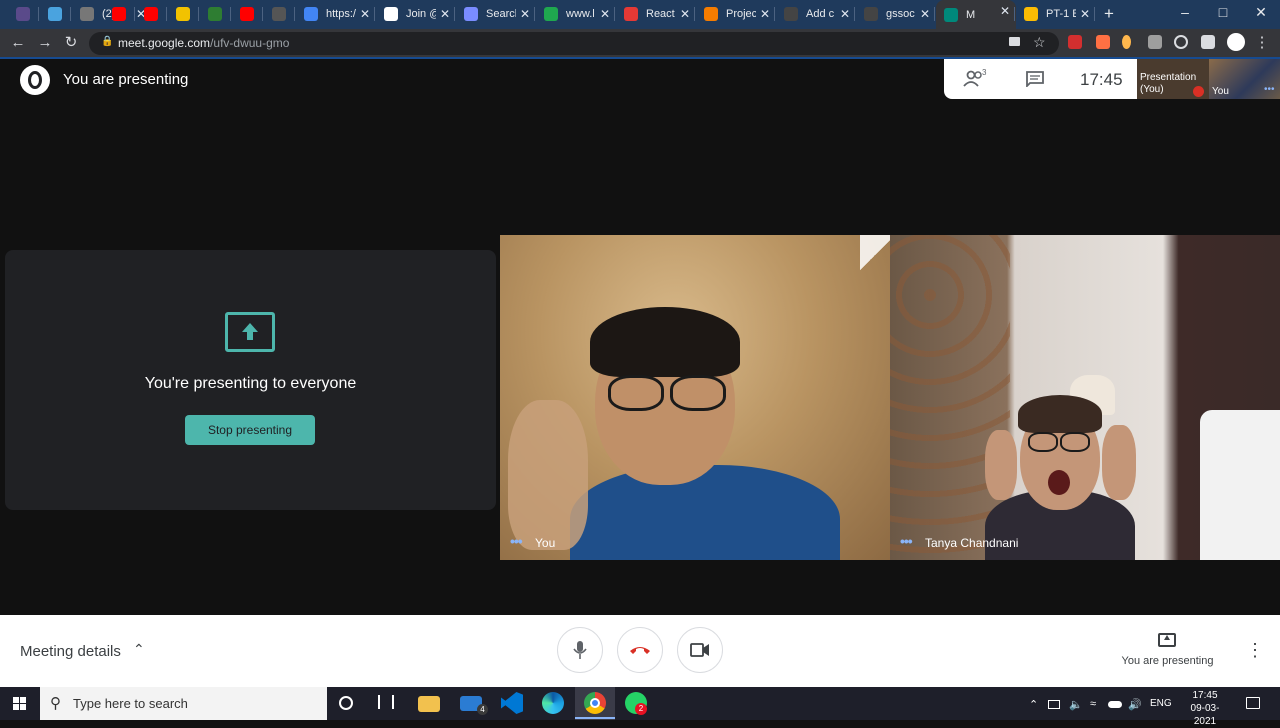  What do you see at coordinates (1155, 42) in the screenshot?
I see `camera-extension-icon` at bounding box center [1155, 42].